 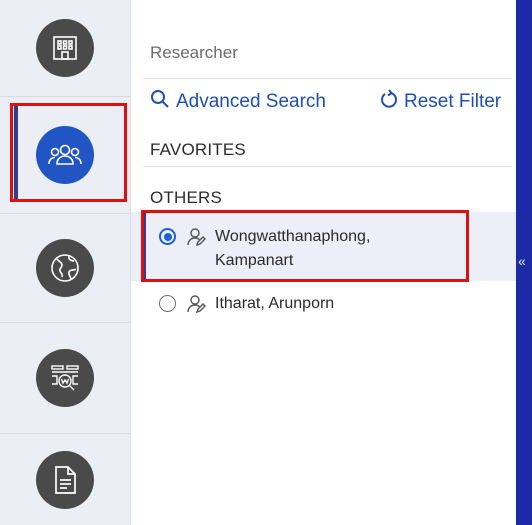 I want to click on refresh-icon, so click(x=389, y=102).